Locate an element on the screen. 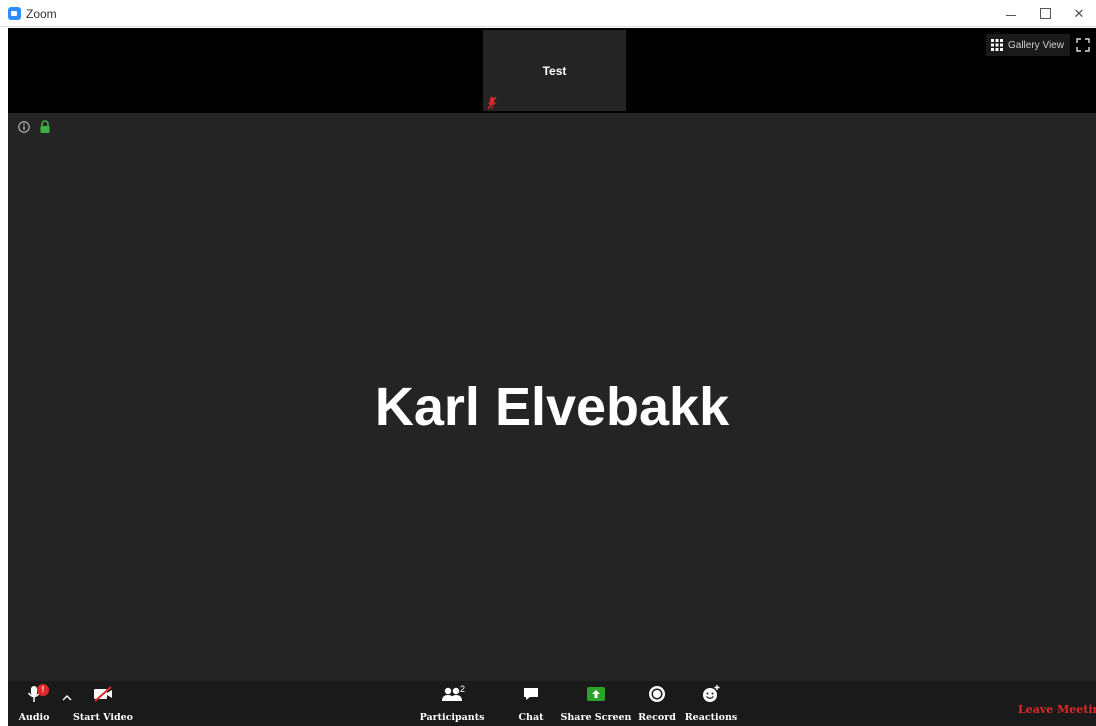  start-video-icon-wrap is located at coordinates (103, 694).